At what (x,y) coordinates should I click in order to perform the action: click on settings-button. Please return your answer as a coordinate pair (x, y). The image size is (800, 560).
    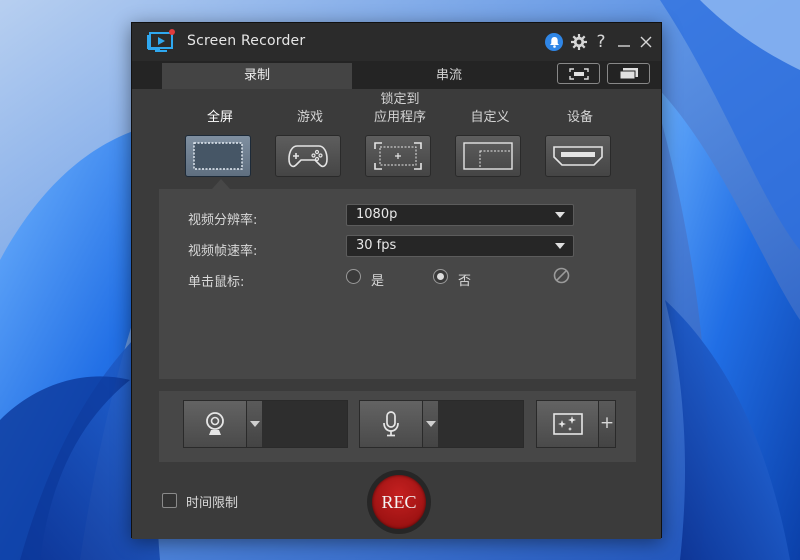
    Looking at the image, I should click on (579, 42).